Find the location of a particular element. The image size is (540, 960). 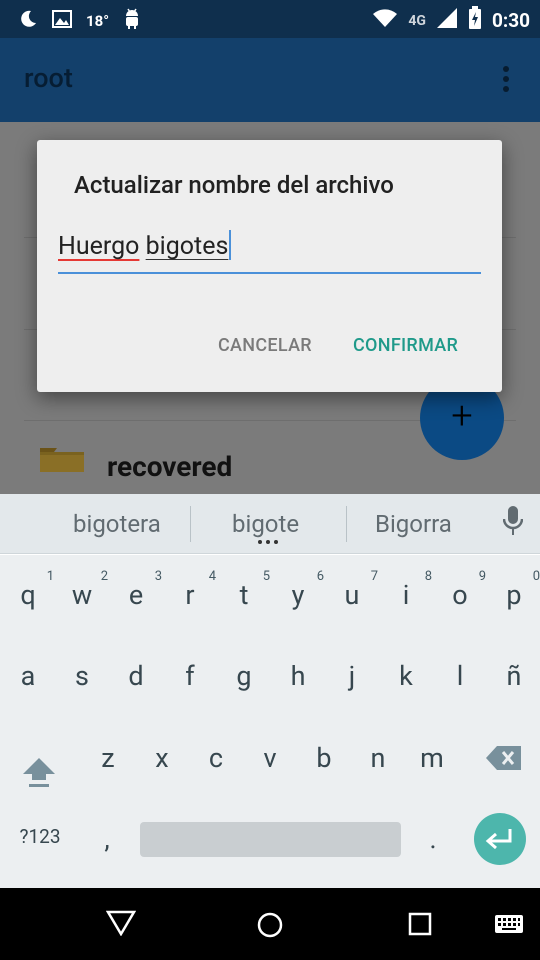

key-p: p0 is located at coordinates (517, 590).